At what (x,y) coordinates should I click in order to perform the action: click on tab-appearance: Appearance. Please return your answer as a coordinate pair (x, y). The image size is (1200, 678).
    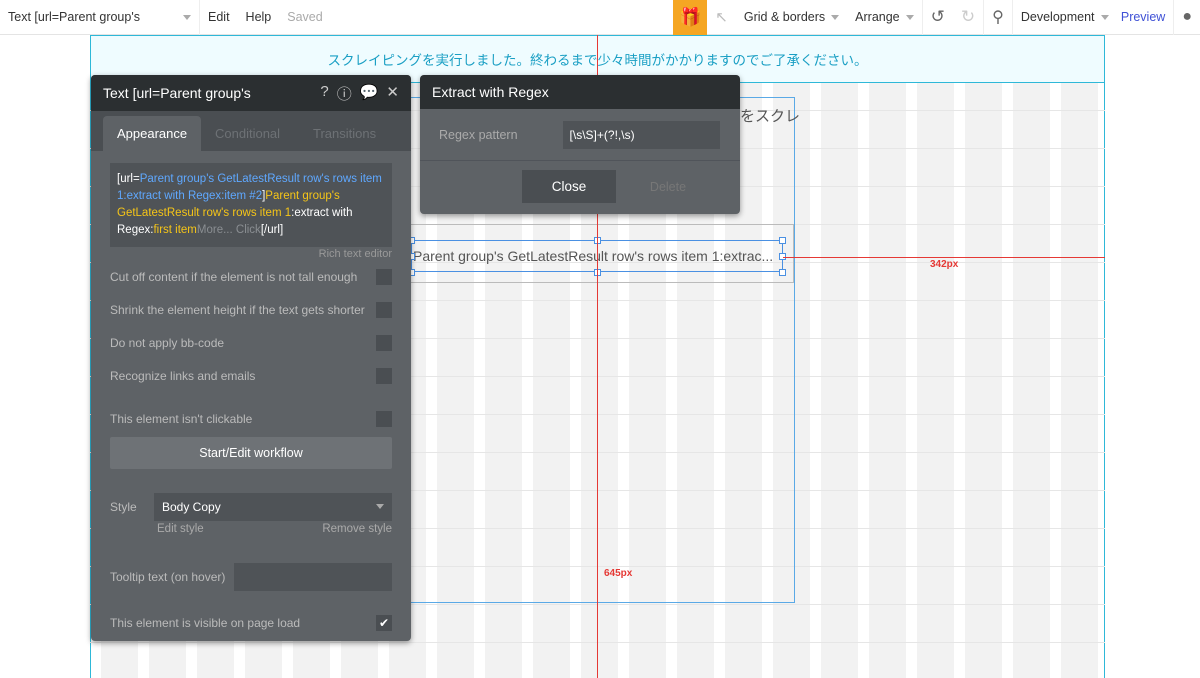
    Looking at the image, I should click on (152, 133).